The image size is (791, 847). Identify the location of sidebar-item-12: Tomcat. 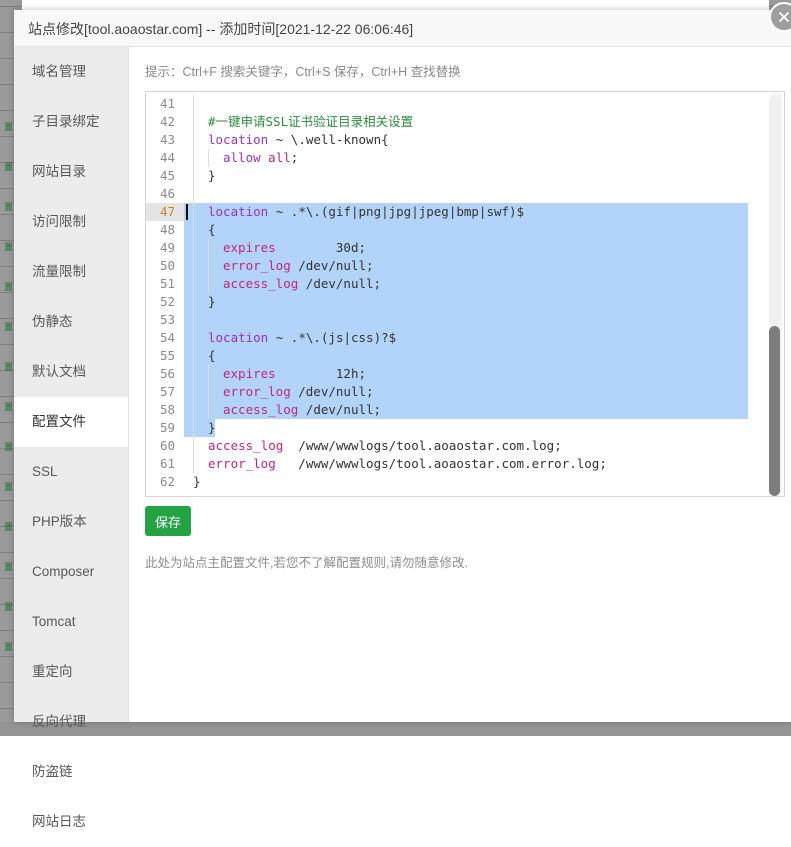
(71, 622).